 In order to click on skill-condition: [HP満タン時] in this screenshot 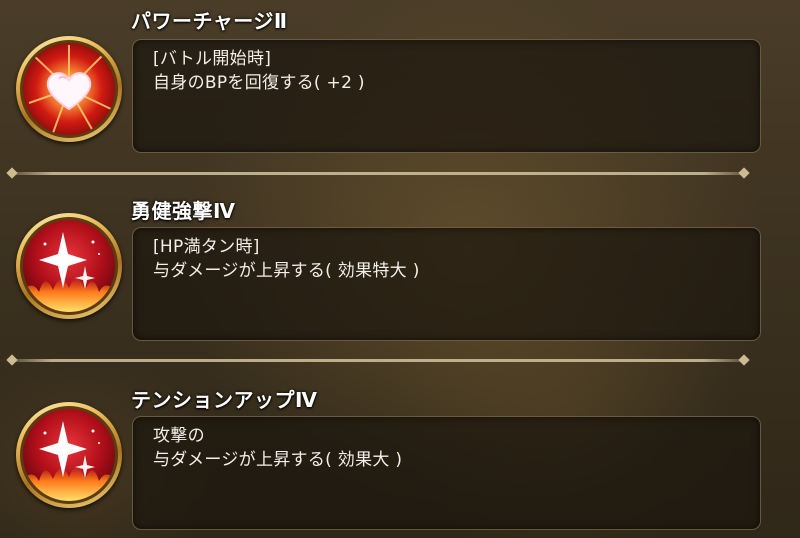, I will do `click(206, 247)`.